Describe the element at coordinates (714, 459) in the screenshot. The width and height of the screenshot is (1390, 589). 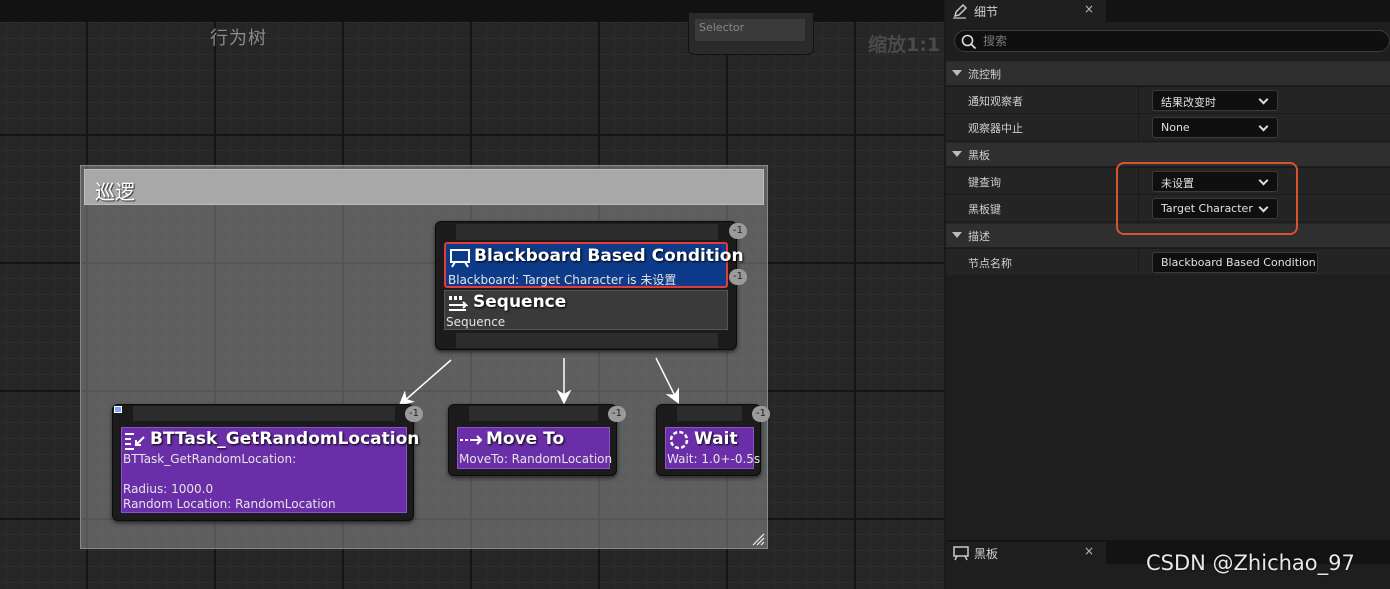
I see `task-desc-line: Wait: 1.0+-0.5s` at that location.